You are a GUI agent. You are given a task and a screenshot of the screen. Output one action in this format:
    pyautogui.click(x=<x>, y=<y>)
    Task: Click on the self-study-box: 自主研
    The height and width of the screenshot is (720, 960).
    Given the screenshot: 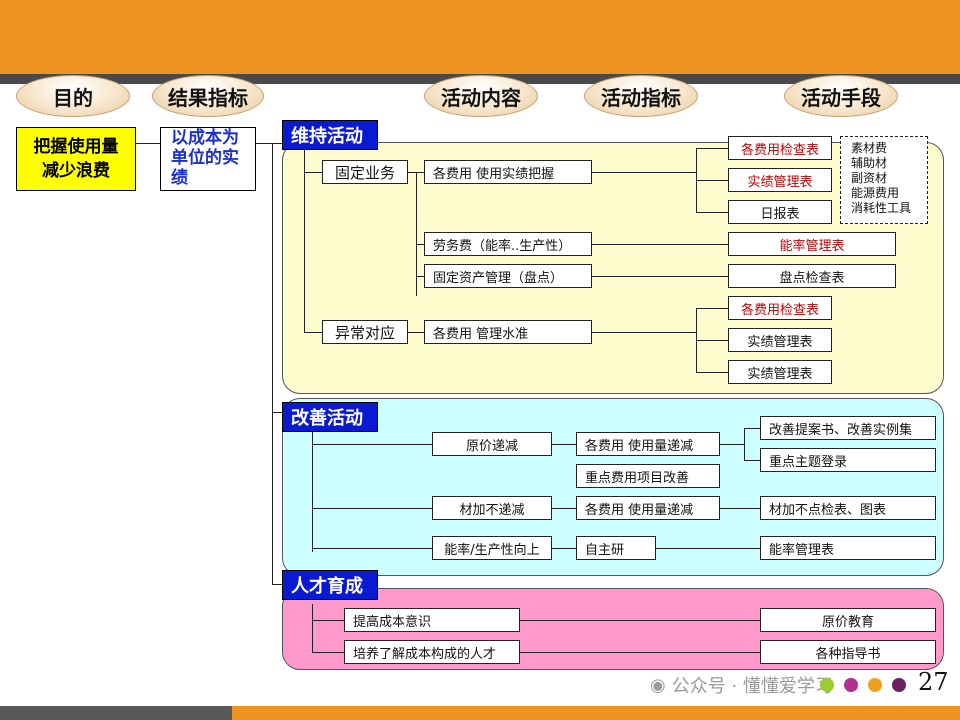 What is the action you would take?
    pyautogui.click(x=616, y=548)
    